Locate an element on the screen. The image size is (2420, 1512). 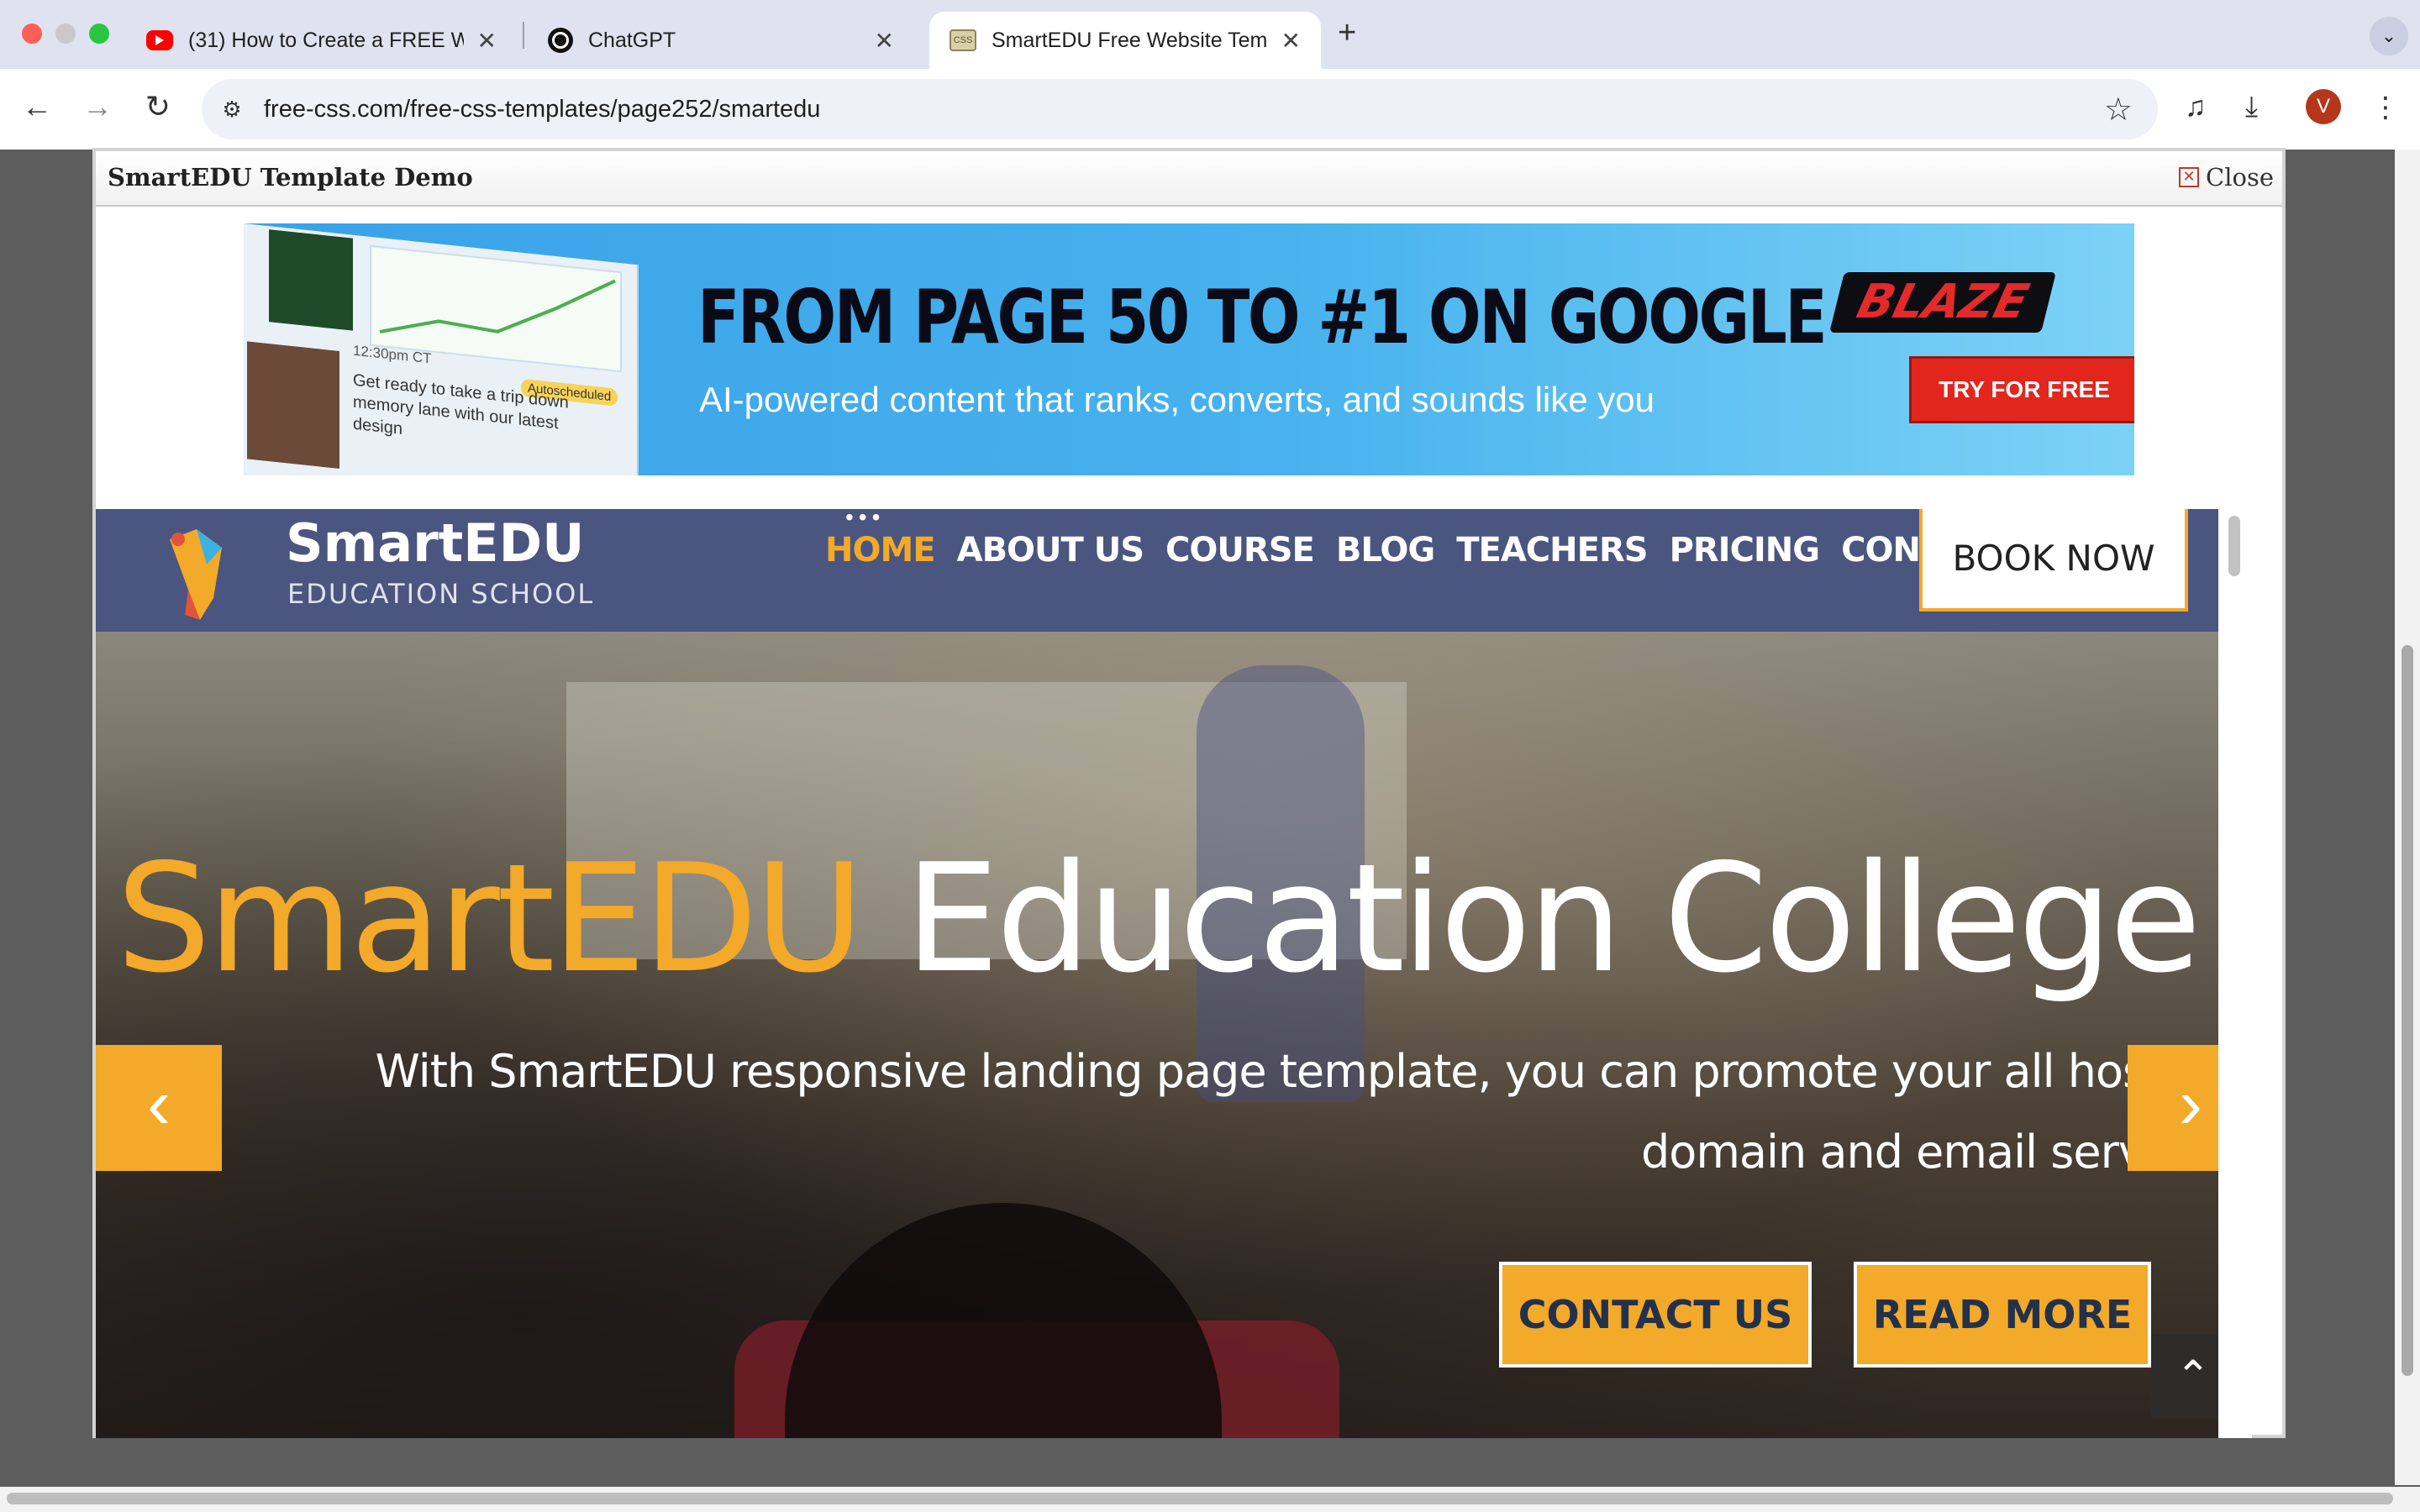
close-label: Close is located at coordinates (2240, 177).